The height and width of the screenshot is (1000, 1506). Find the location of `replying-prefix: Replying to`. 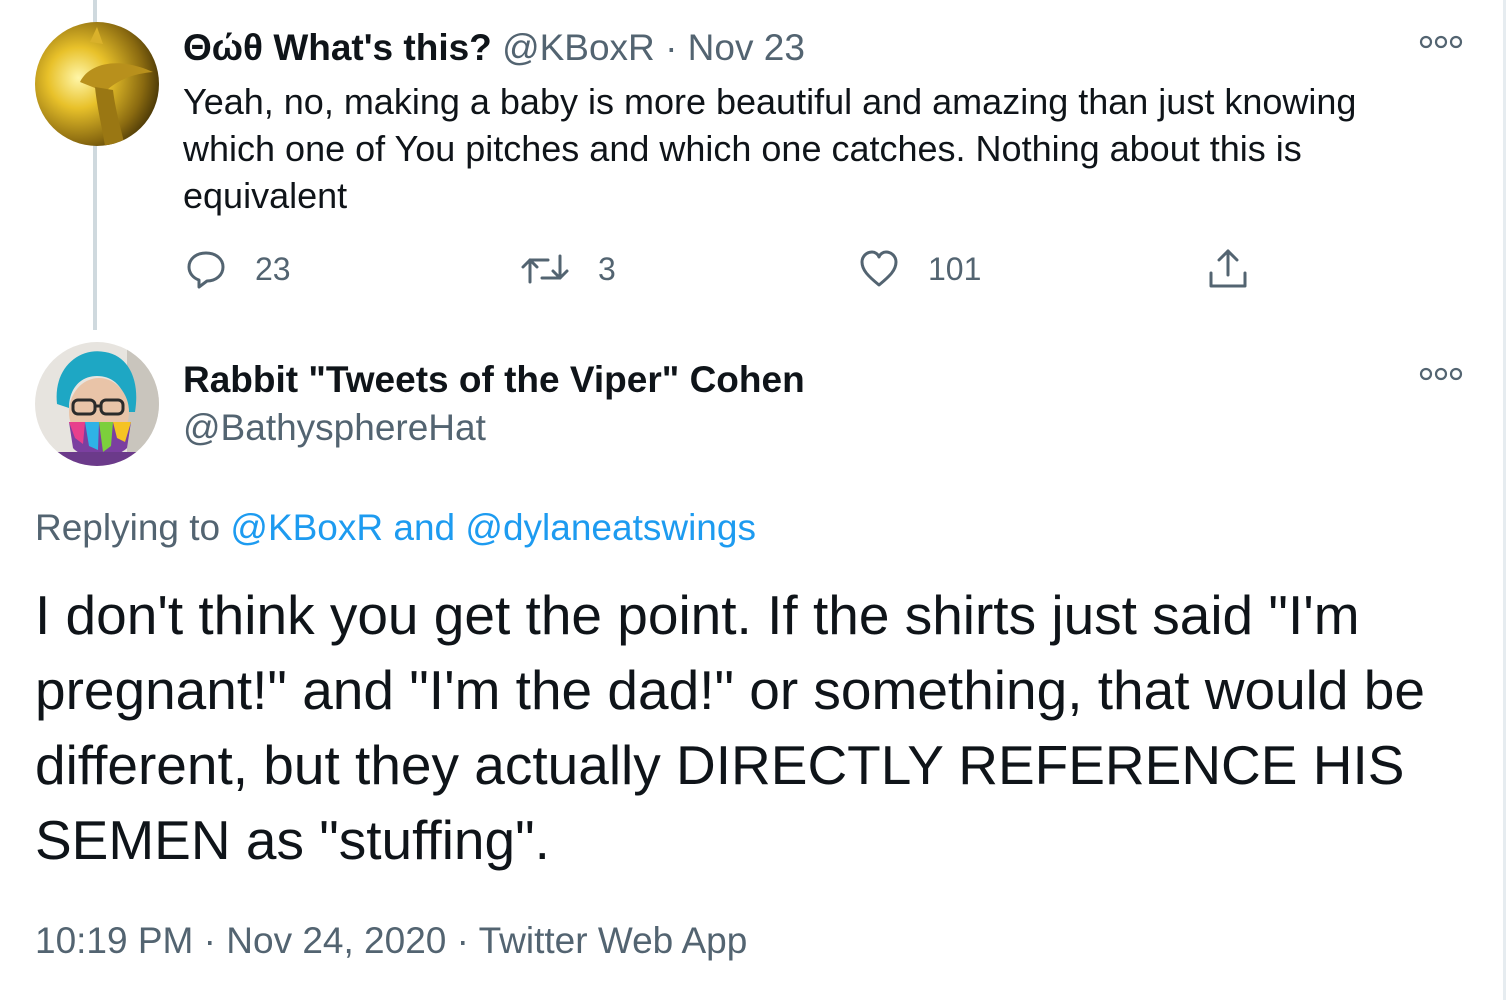

replying-prefix: Replying to is located at coordinates (128, 527).